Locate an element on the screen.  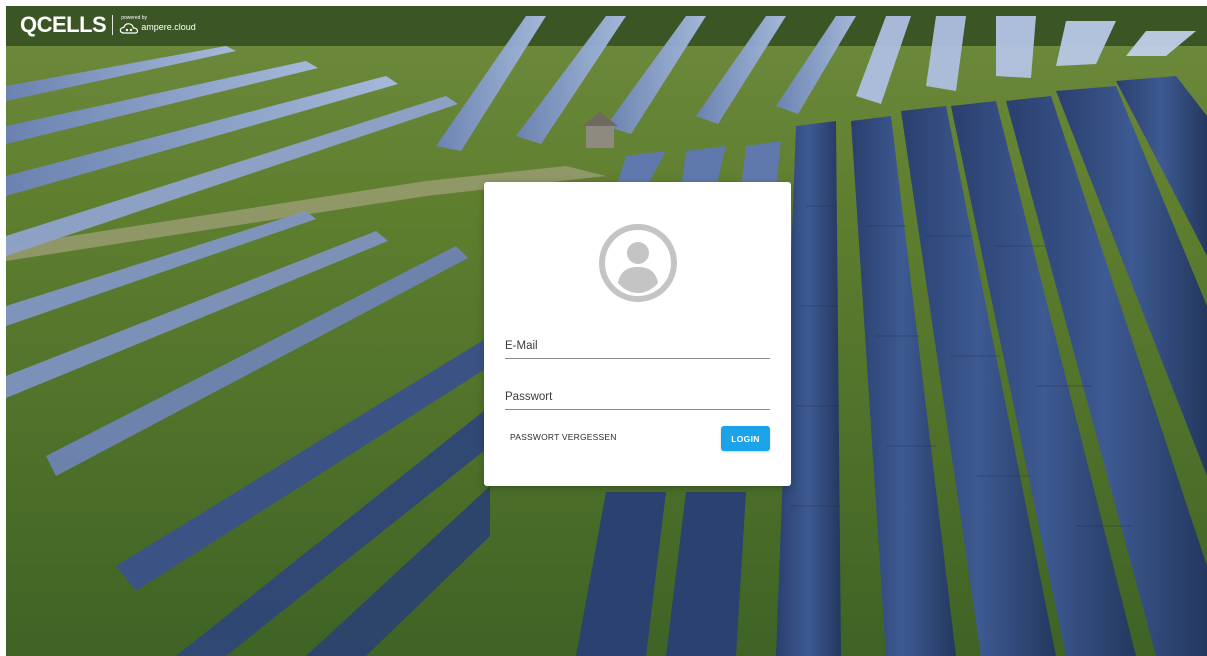
user-avatar-icon is located at coordinates (638, 263).